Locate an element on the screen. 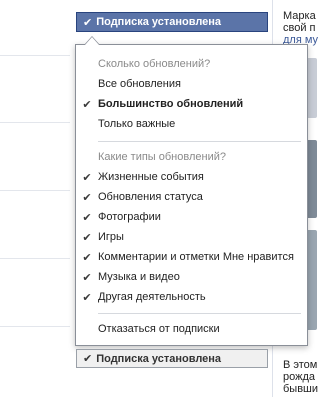 The width and height of the screenshot is (320, 397). sidebar-text-line: свой п is located at coordinates (299, 28).